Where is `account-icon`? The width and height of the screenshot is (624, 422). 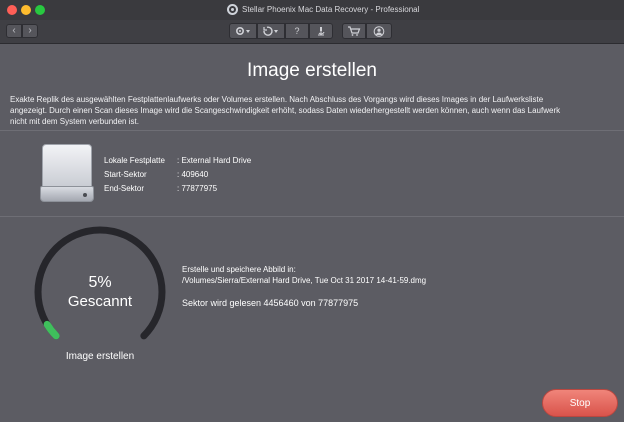 account-icon is located at coordinates (379, 31).